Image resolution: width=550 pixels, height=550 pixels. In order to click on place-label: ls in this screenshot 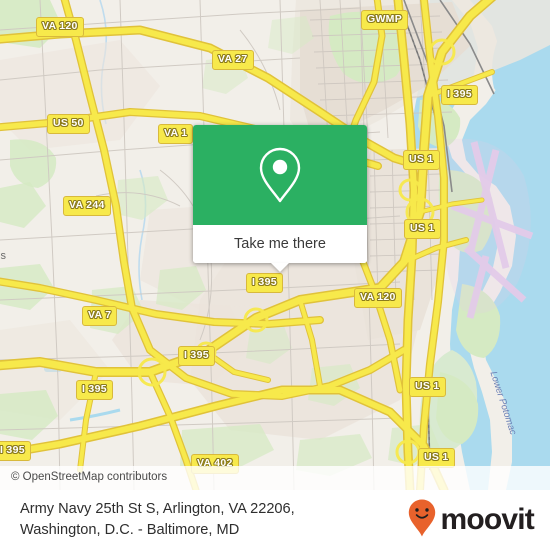, I will do `click(3, 256)`.